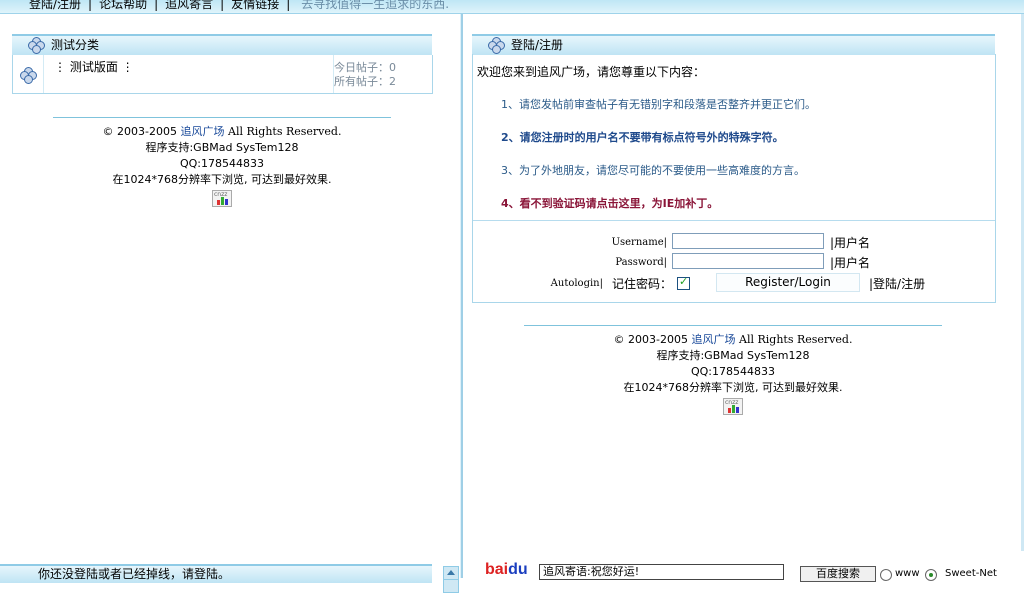 The width and height of the screenshot is (1024, 593). I want to click on register-login-button: Register/Login, so click(788, 282).